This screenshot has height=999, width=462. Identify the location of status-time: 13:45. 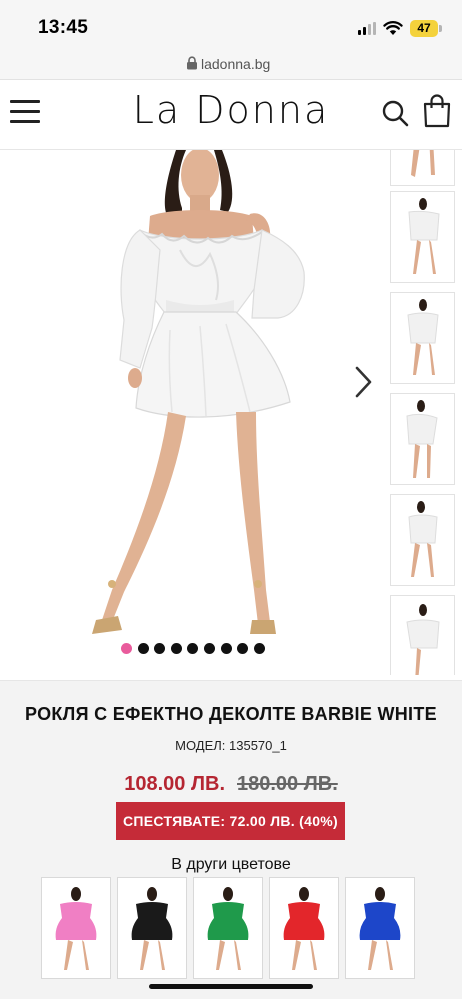
(63, 27).